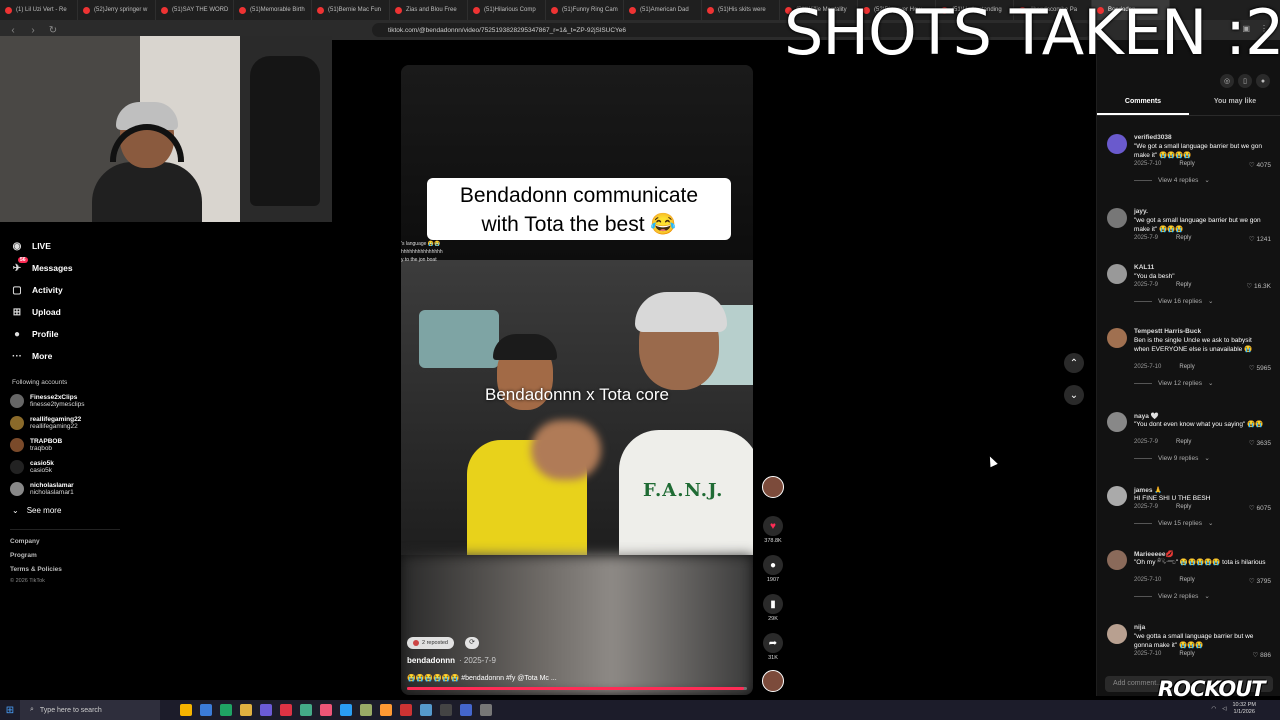 This screenshot has height=720, width=1280. I want to click on browser-tab: (51)Bernie Mac Fun, so click(351, 10).